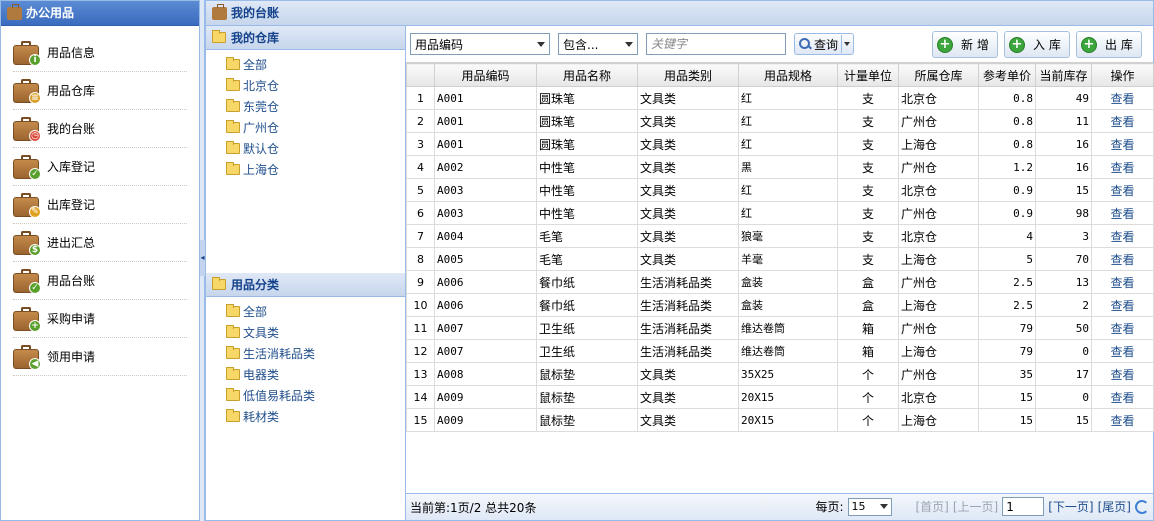  Describe the element at coordinates (485, 144) in the screenshot. I see `table-cell: A001` at that location.